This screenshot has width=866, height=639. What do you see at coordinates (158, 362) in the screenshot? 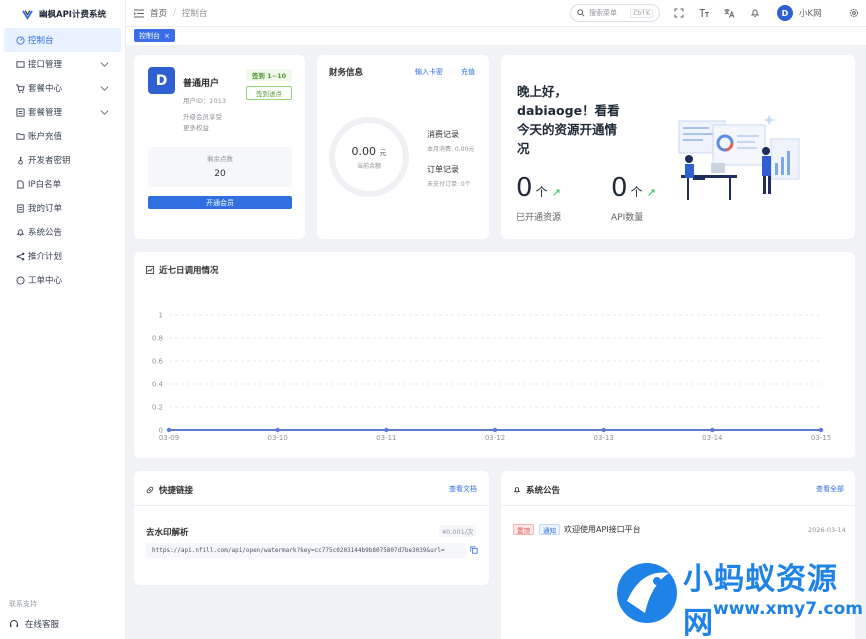
I see `y-tick-label: 0.6` at bounding box center [158, 362].